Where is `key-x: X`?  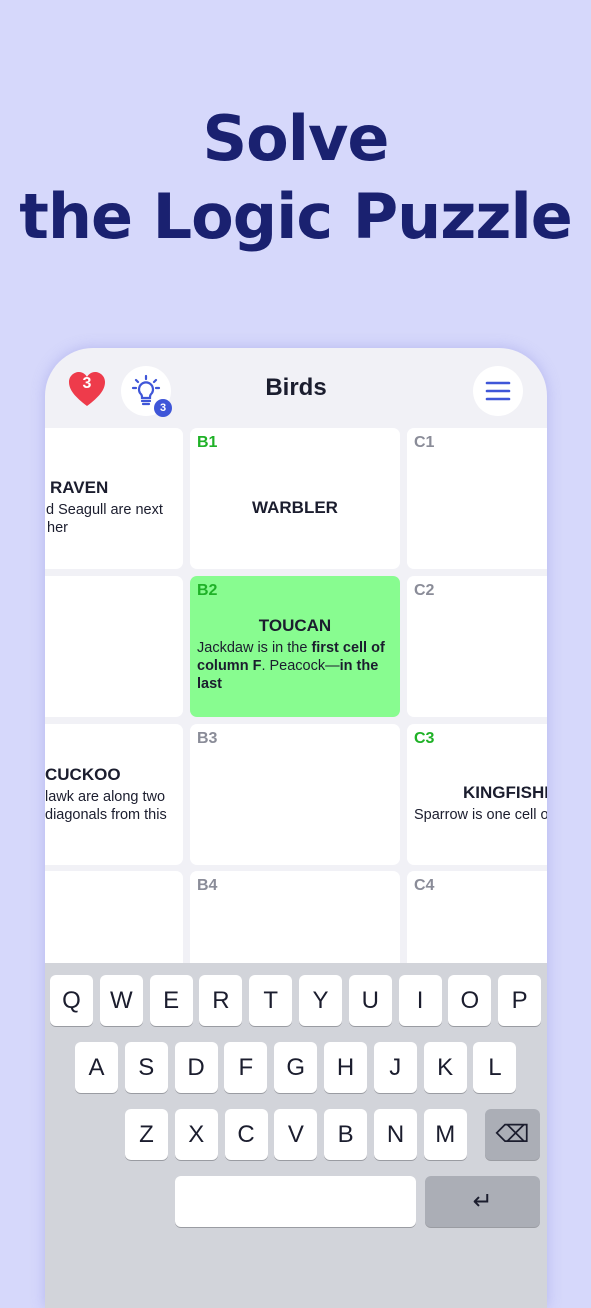
key-x: X is located at coordinates (196, 1134).